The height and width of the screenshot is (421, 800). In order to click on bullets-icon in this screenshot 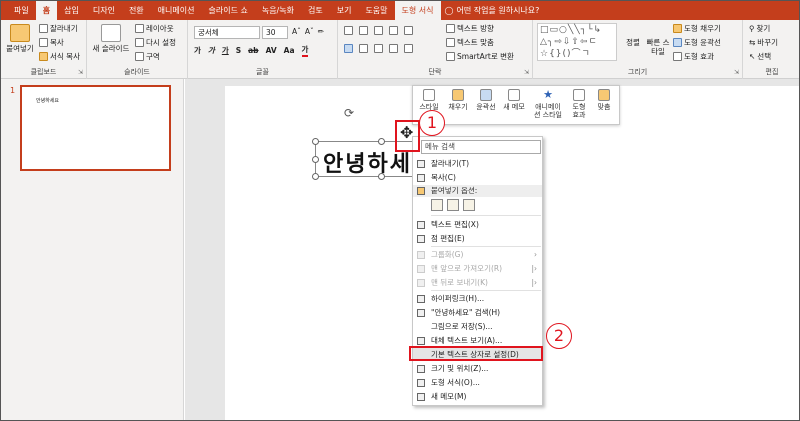, I will do `click(348, 30)`.